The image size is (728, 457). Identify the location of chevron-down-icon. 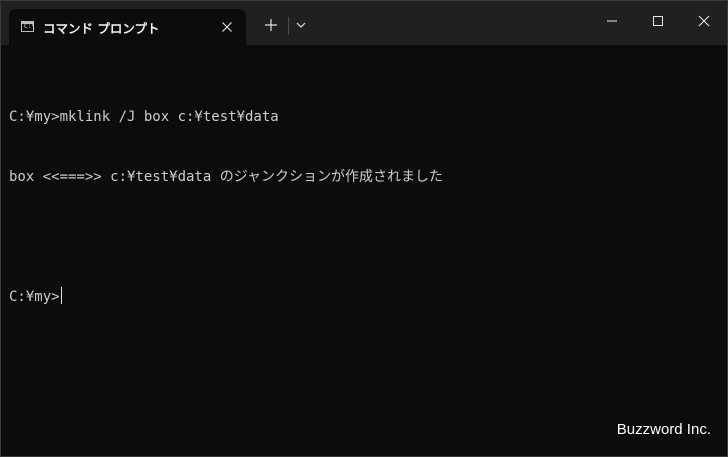
(301, 25).